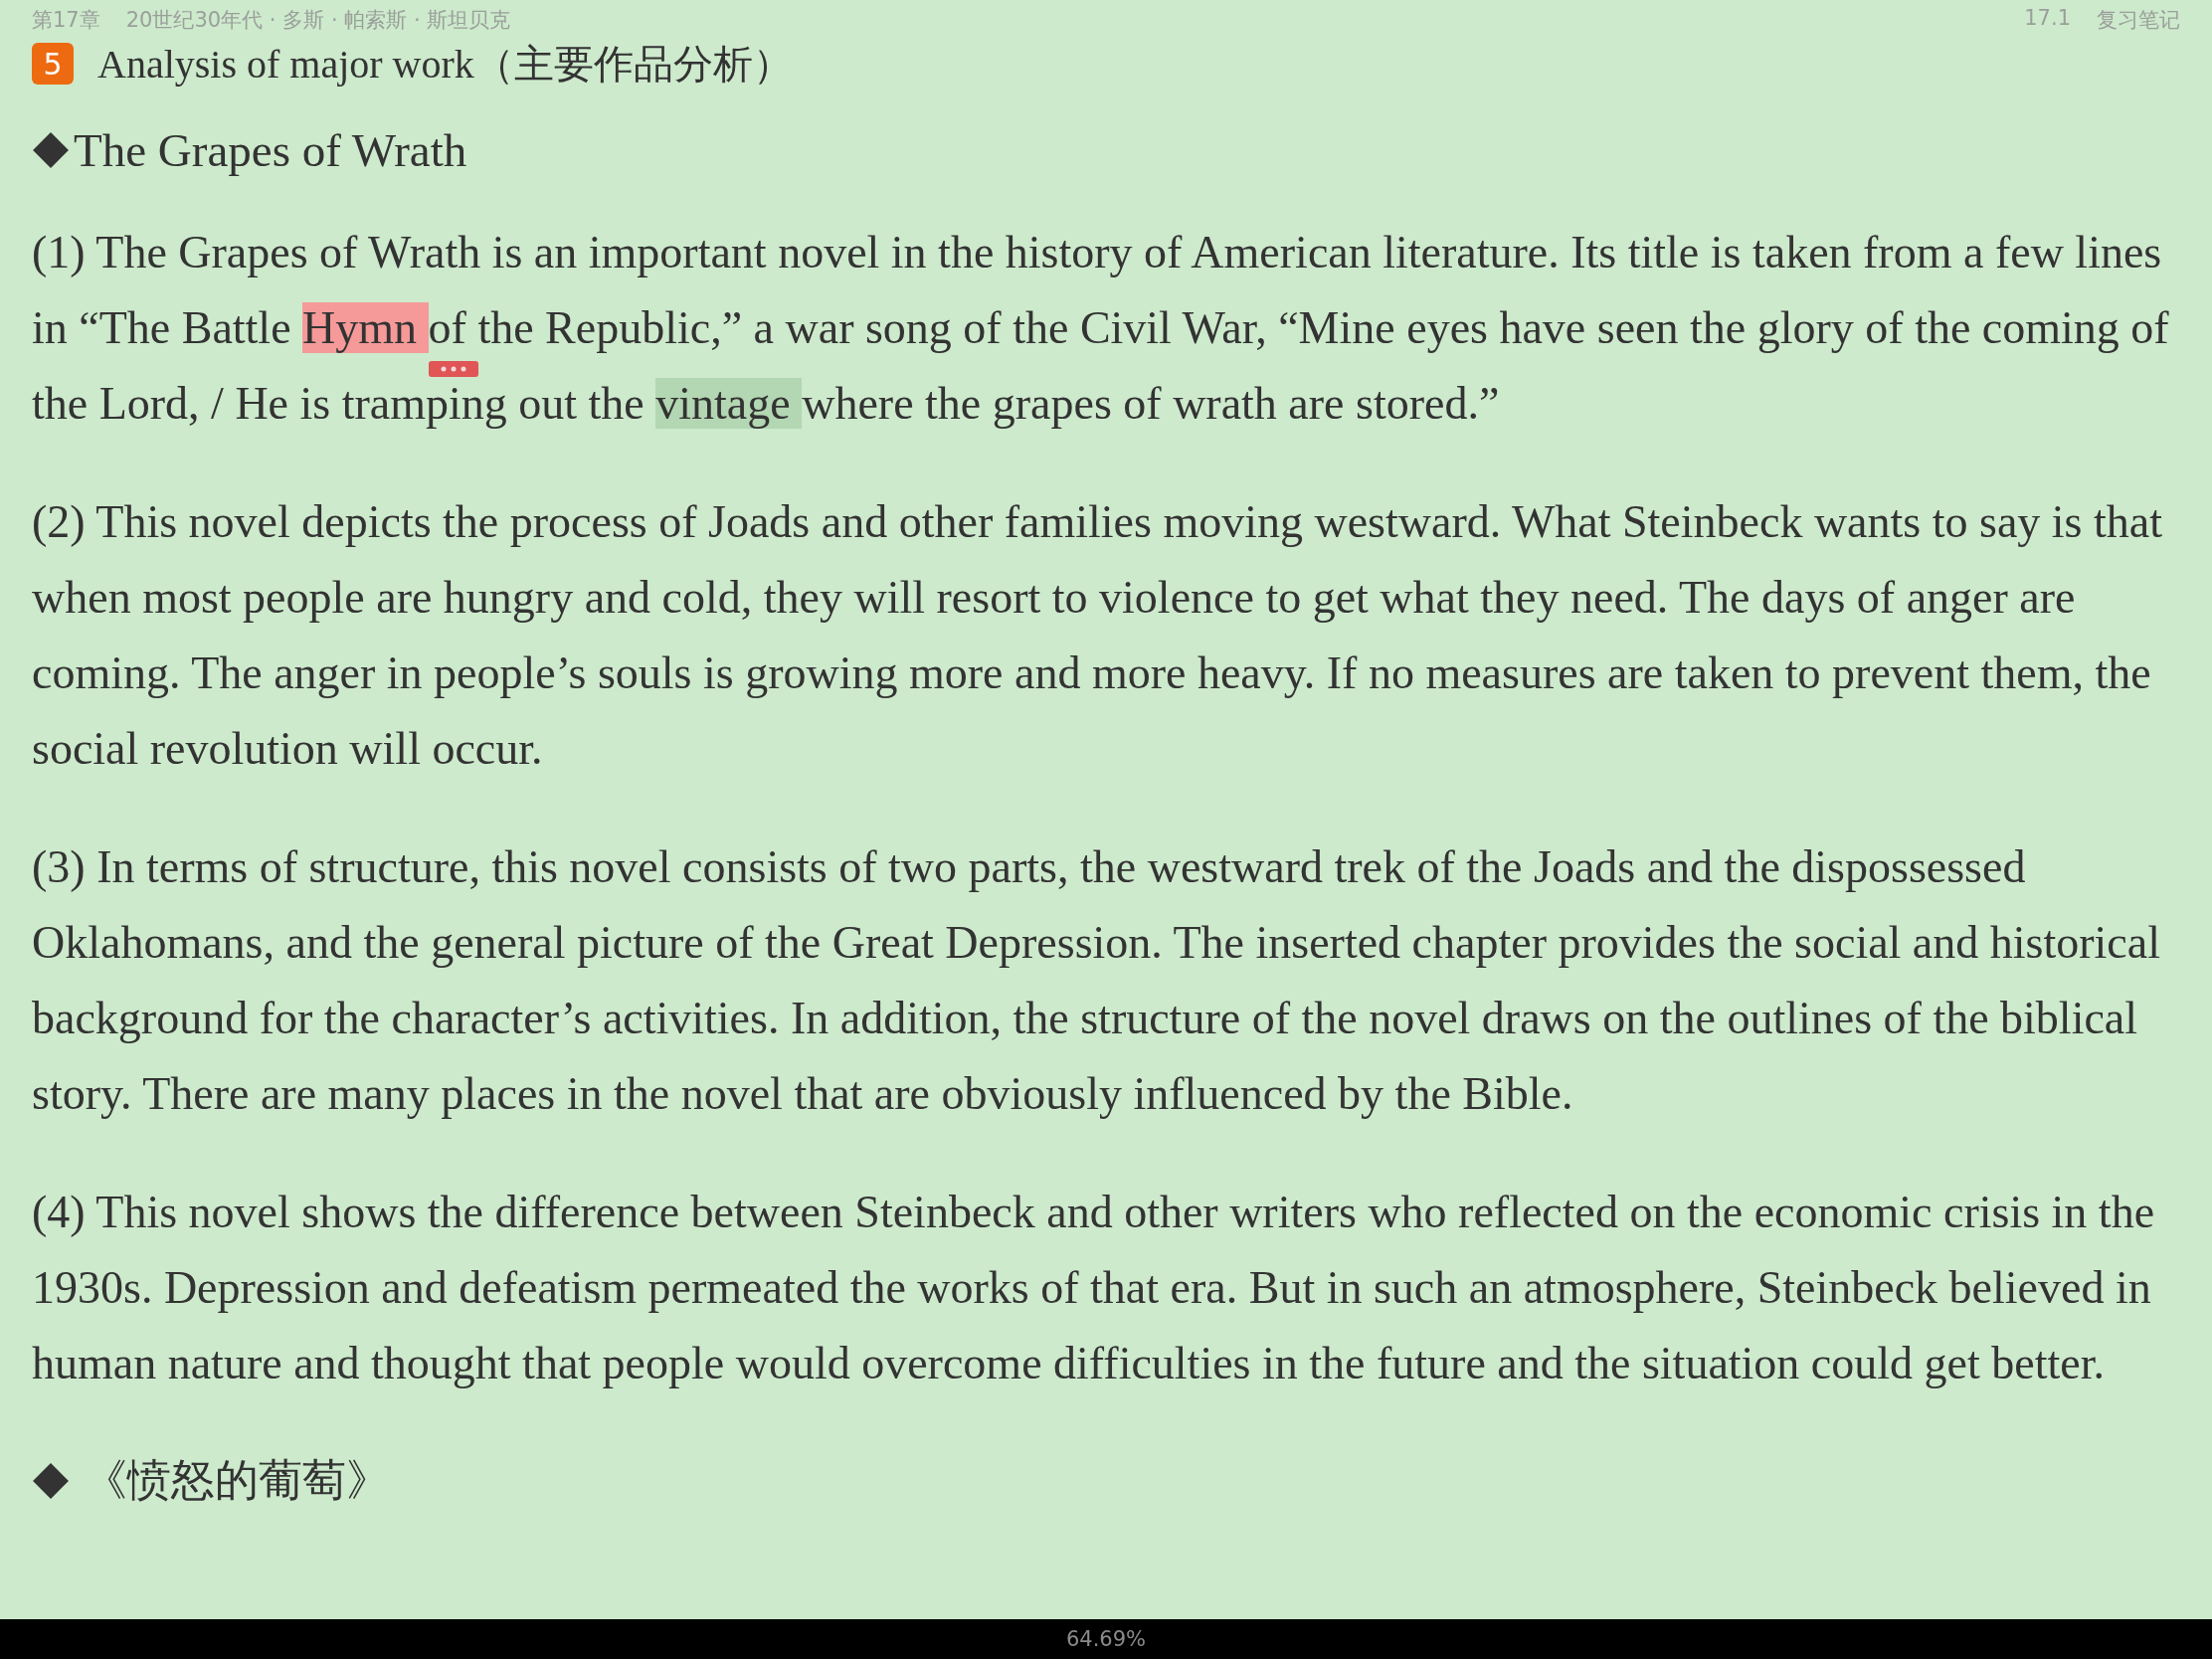 This screenshot has width=2212, height=1659. Describe the element at coordinates (53, 64) in the screenshot. I see `number-badge: 5` at that location.